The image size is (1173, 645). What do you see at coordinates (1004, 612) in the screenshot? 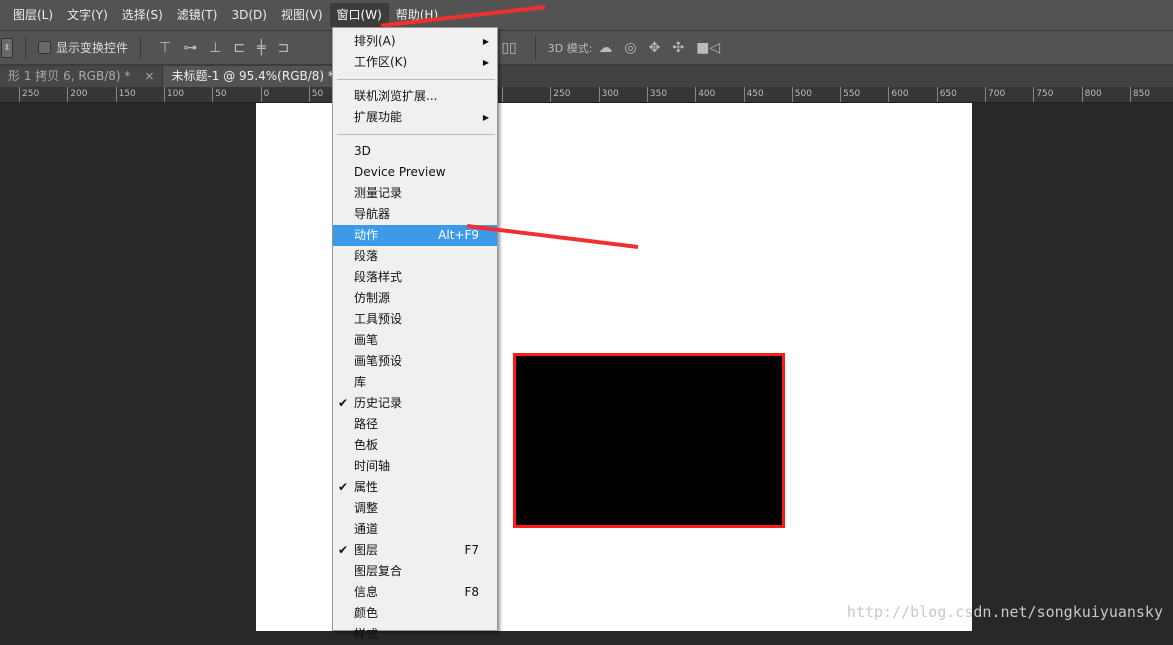
I see `watermark: http://blog.csdn.net/songkuiyuansky` at bounding box center [1004, 612].